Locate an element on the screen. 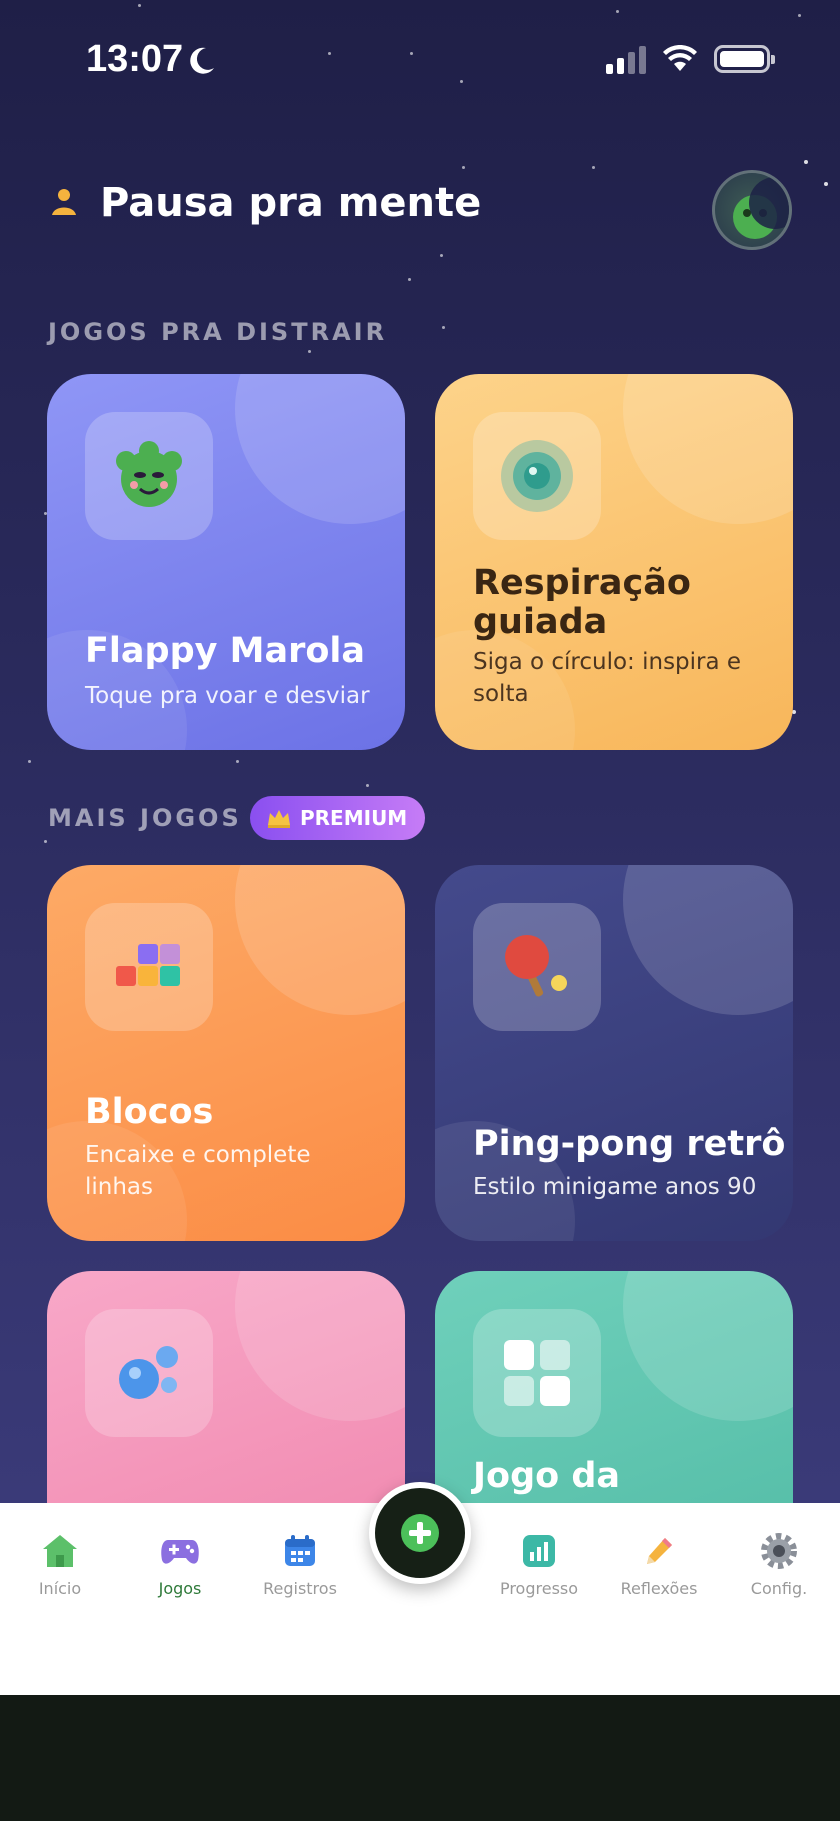 Image resolution: width=840 pixels, height=1821 pixels. nav-item-reflexoes: Reflexões is located at coordinates (659, 1564).